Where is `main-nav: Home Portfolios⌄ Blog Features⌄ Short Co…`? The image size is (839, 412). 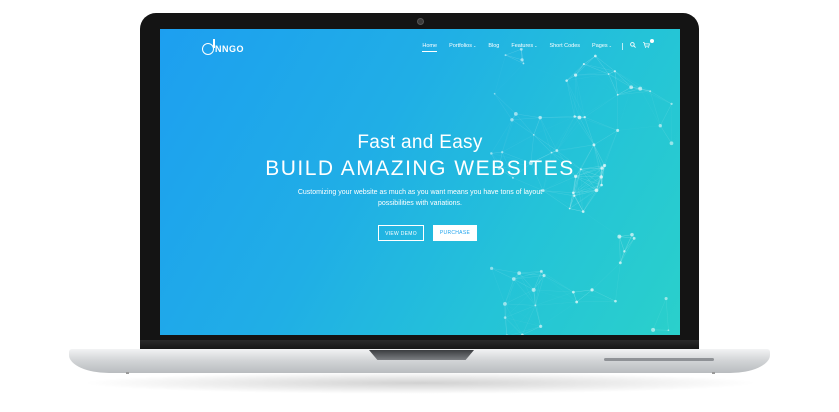 main-nav: Home Portfolios⌄ Blog Features⌄ Short Co… is located at coordinates (532, 45).